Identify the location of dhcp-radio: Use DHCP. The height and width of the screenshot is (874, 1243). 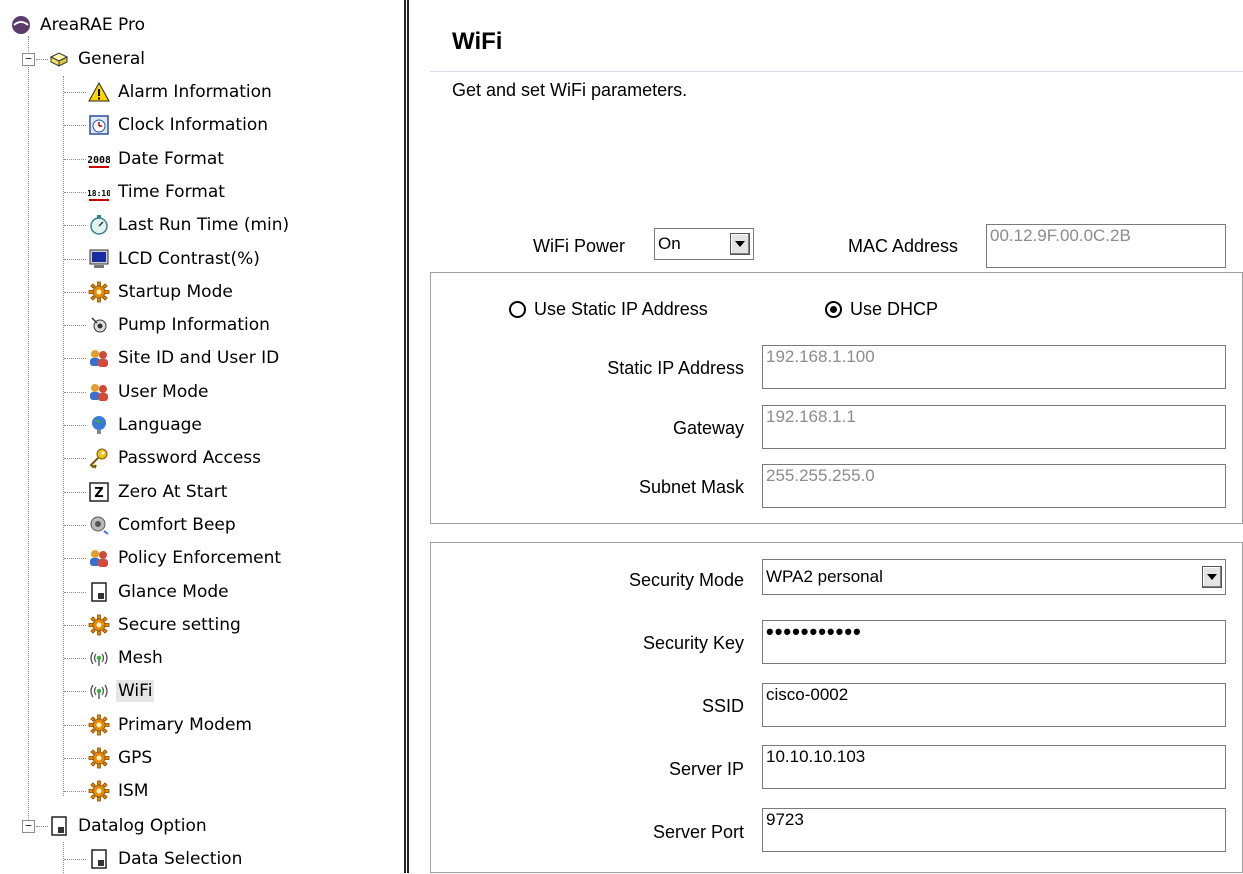
(881, 309).